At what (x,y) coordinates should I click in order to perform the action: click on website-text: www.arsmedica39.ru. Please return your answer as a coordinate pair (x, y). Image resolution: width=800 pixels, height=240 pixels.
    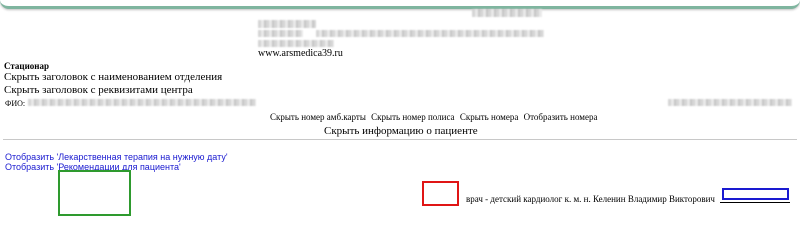
    Looking at the image, I should click on (300, 53).